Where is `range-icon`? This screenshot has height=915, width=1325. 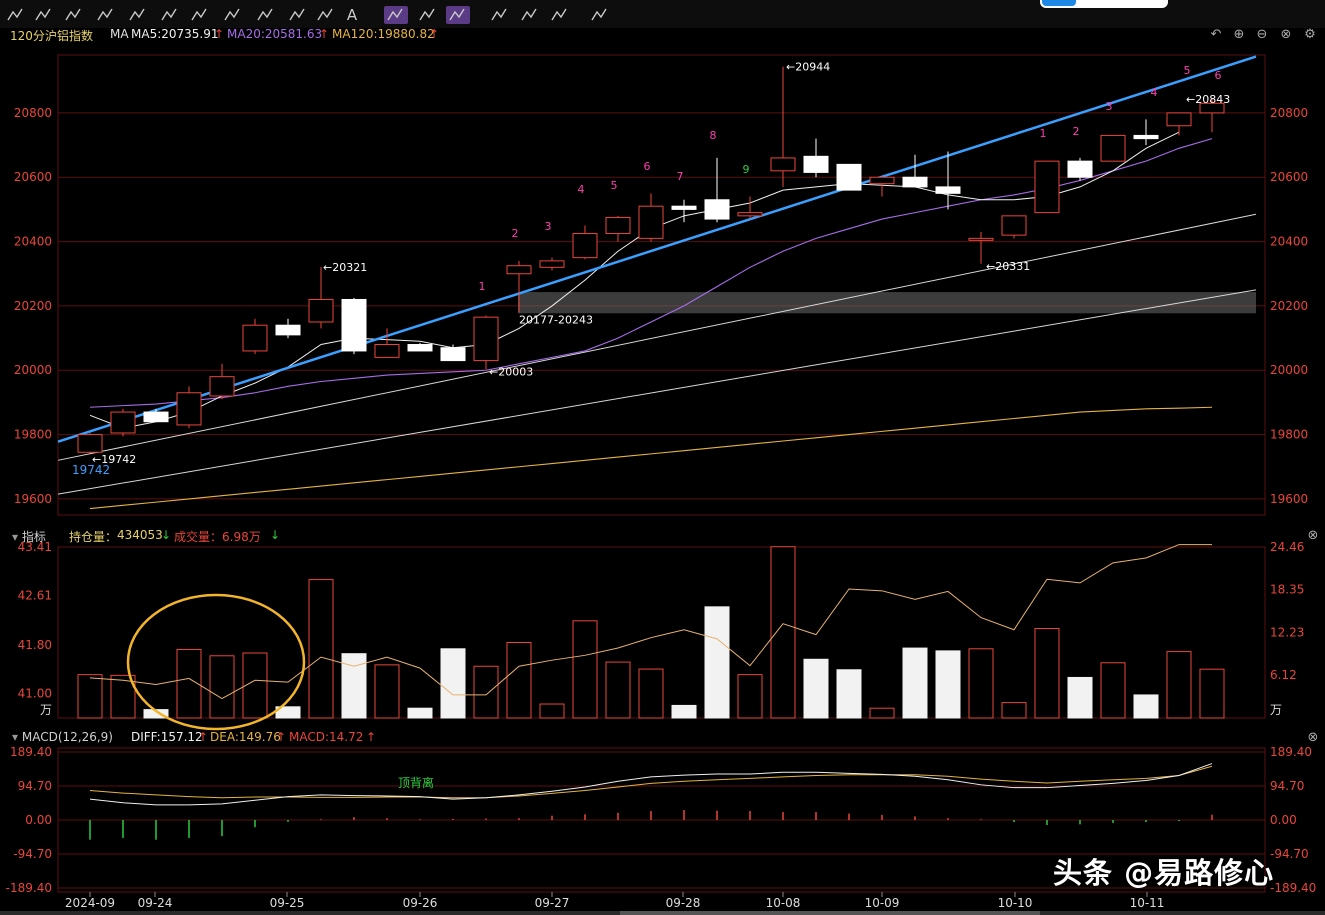
range-icon is located at coordinates (232, 14).